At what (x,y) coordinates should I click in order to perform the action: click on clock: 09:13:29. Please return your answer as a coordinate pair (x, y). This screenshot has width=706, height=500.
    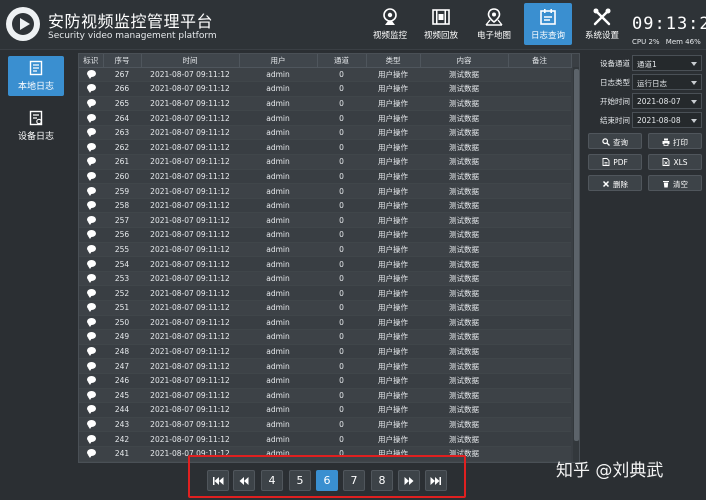
    Looking at the image, I should click on (668, 24).